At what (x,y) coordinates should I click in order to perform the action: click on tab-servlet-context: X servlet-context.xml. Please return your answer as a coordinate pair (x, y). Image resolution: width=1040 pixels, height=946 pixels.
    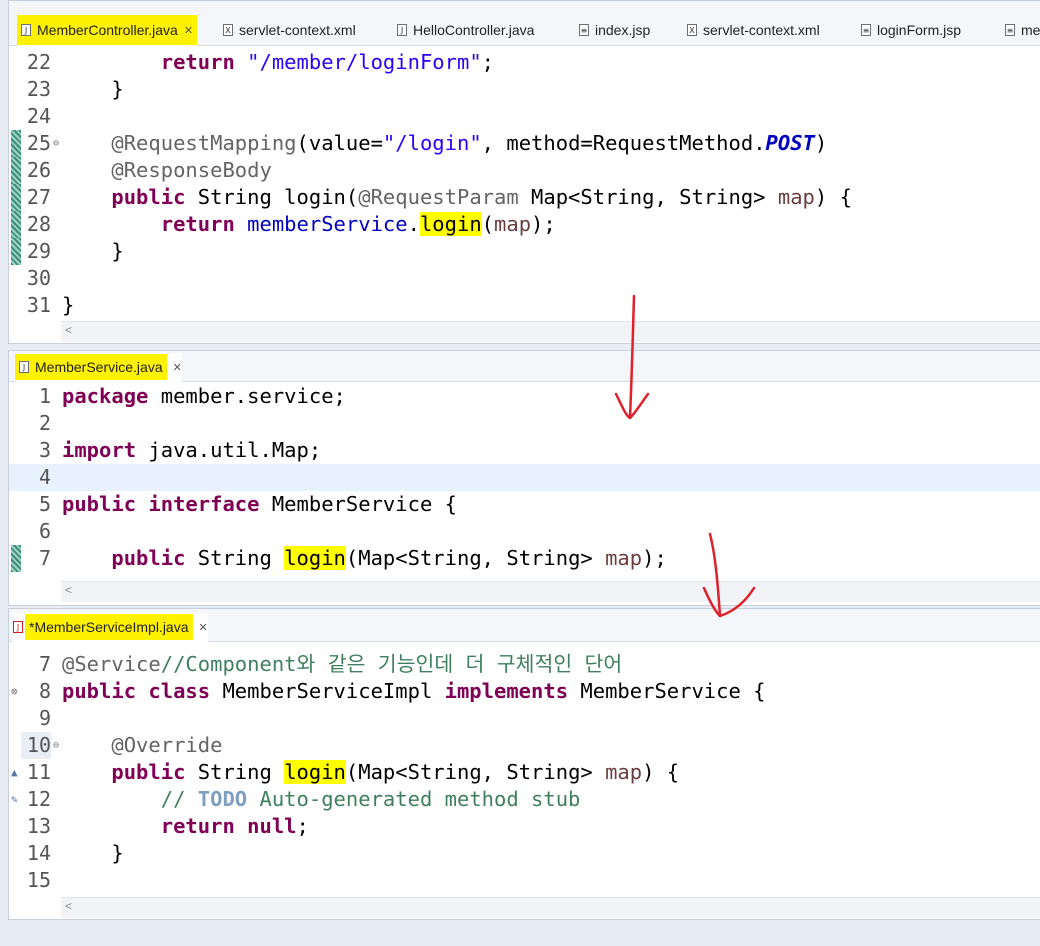
    Looking at the image, I should click on (289, 30).